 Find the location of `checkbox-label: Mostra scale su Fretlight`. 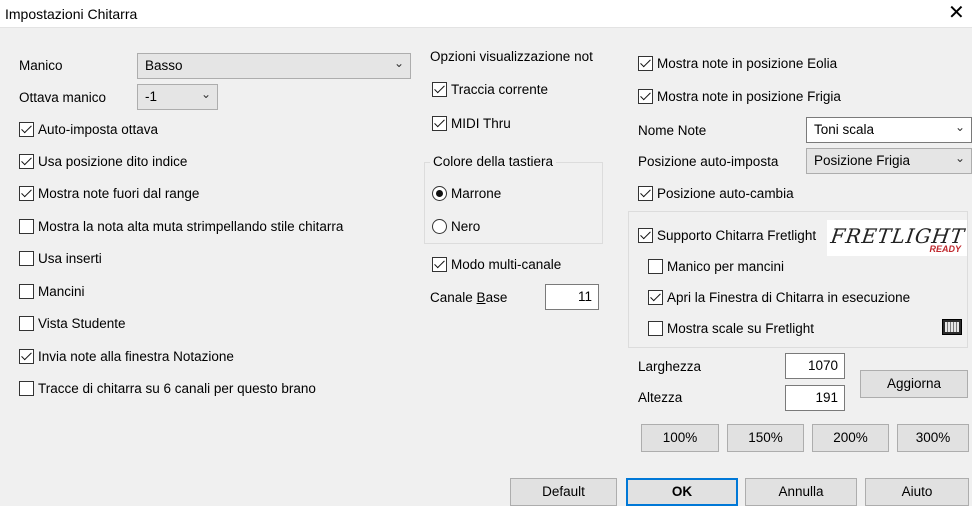

checkbox-label: Mostra scale su Fretlight is located at coordinates (741, 328).